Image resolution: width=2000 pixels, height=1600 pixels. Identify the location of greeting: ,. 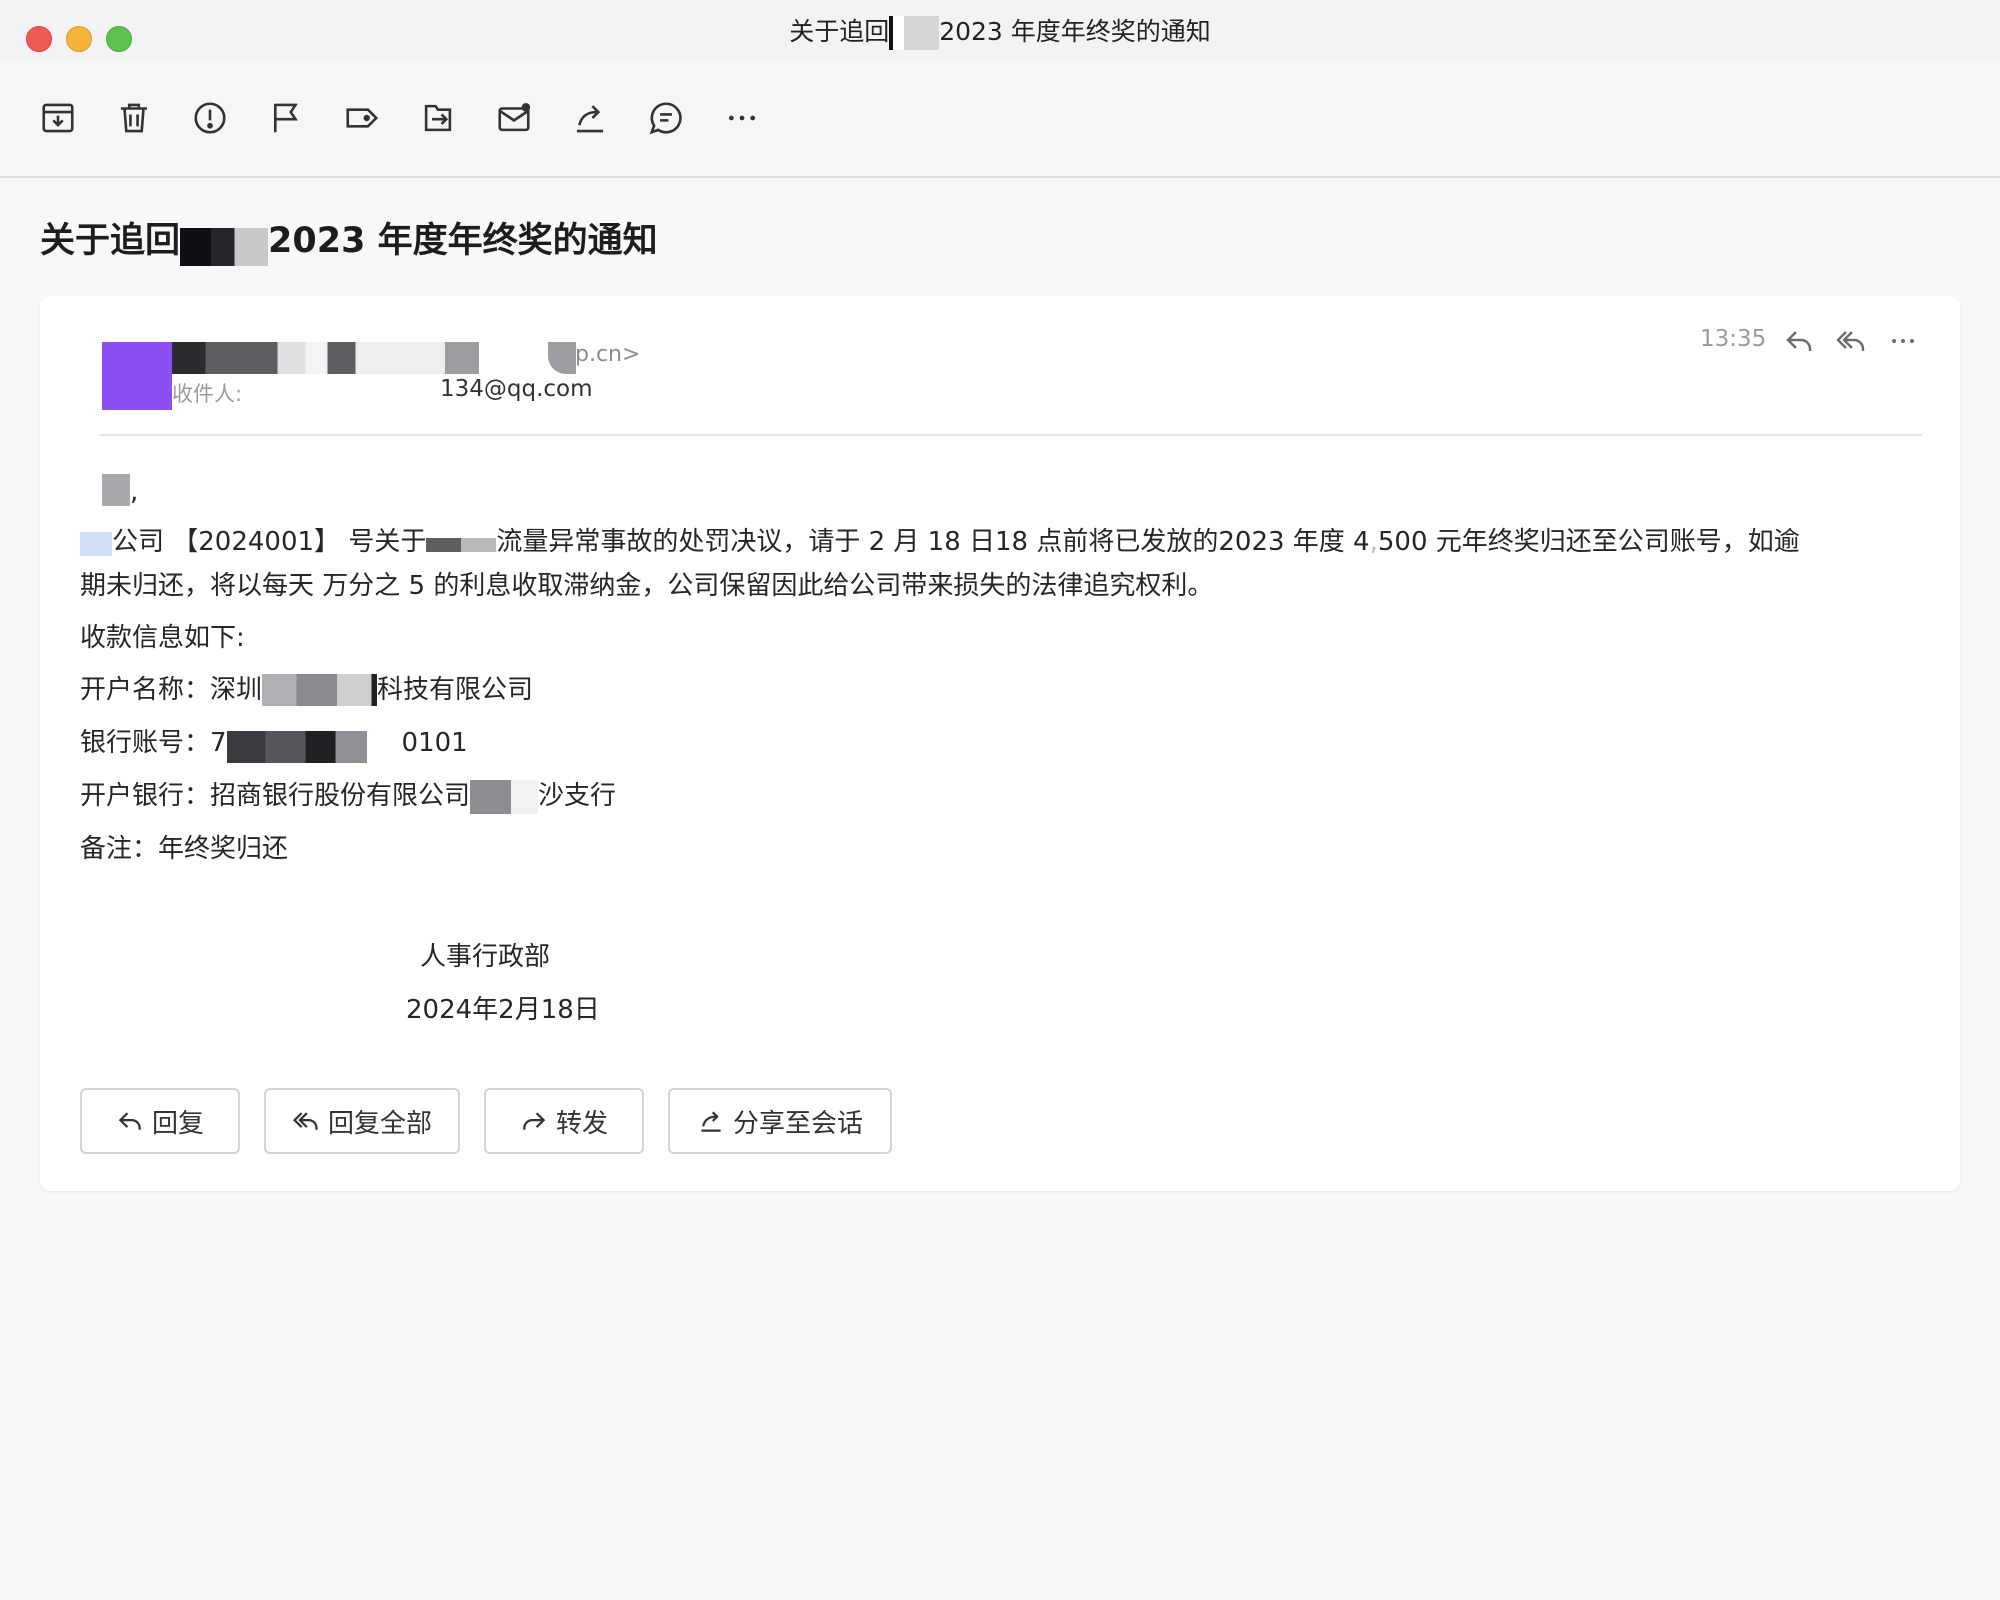
(120, 492).